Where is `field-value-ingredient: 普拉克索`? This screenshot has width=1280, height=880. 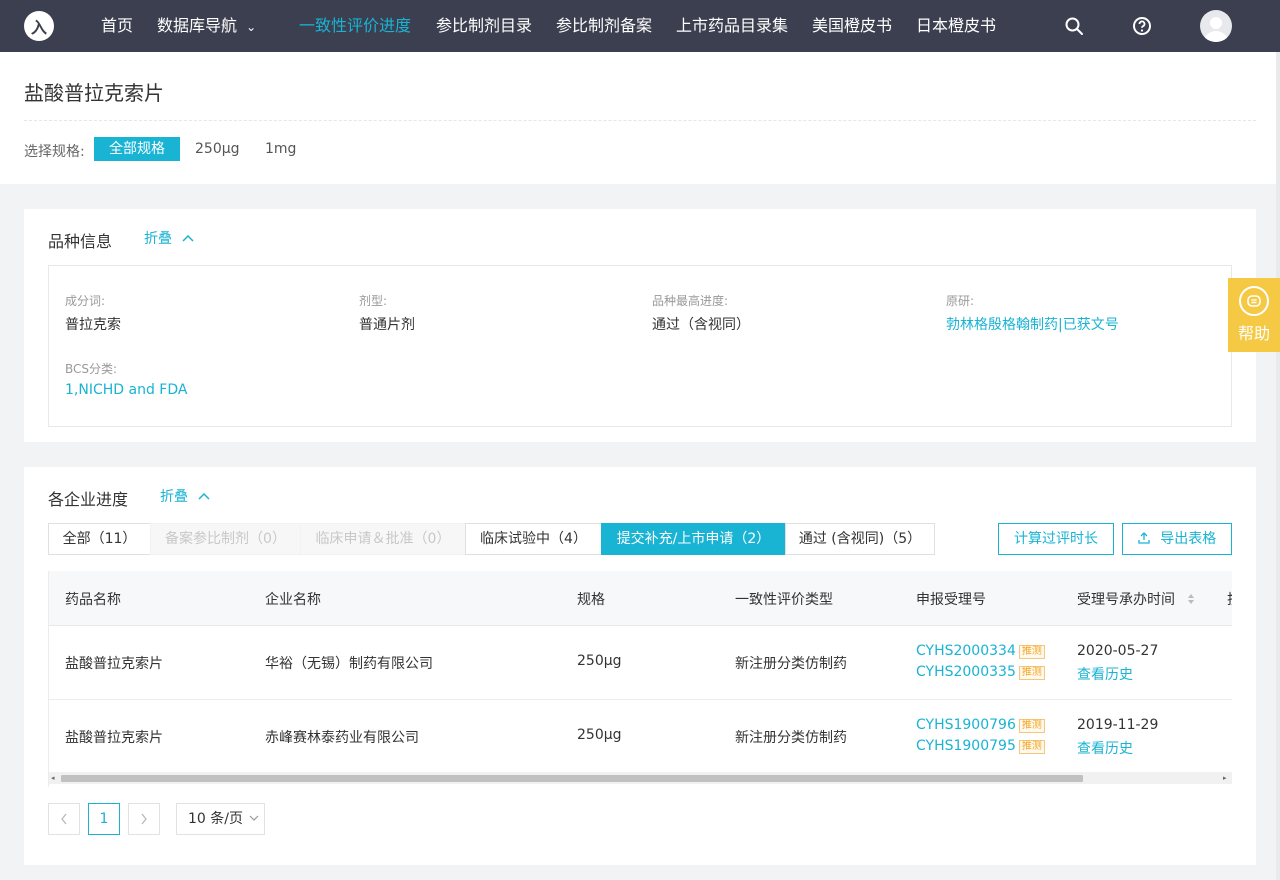
field-value-ingredient: 普拉克索 is located at coordinates (93, 325).